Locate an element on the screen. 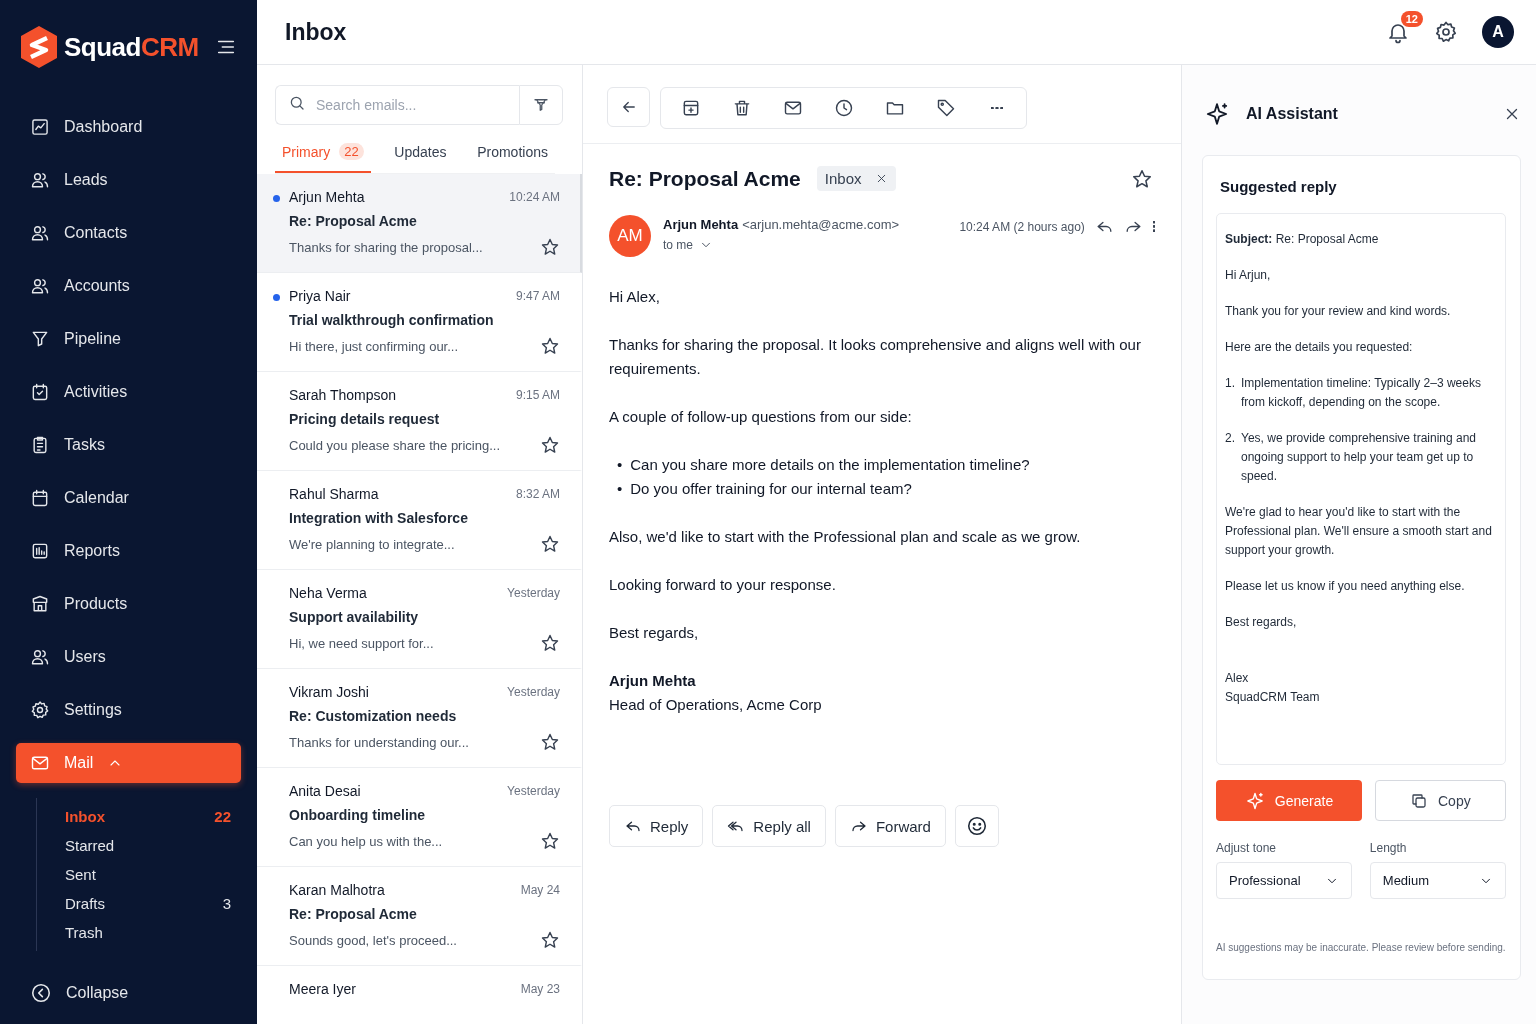  submenu-item: Starred is located at coordinates (147, 845).